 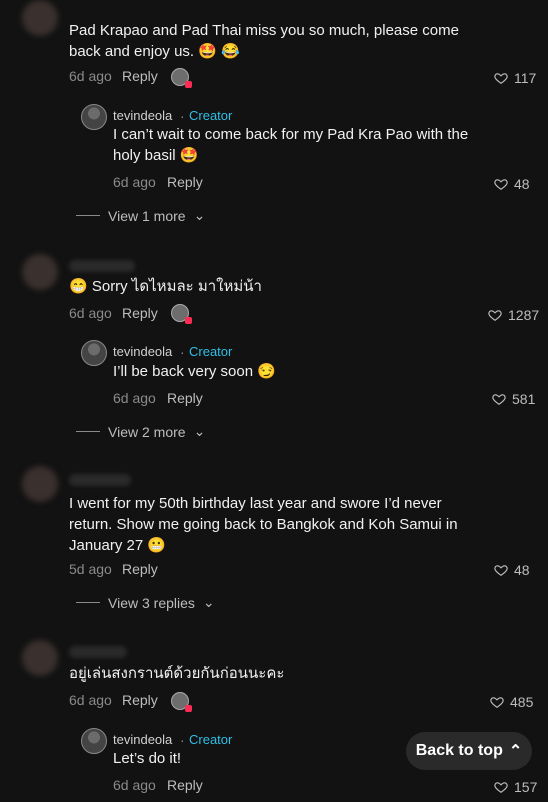 I want to click on like-button: 117, so click(x=515, y=78).